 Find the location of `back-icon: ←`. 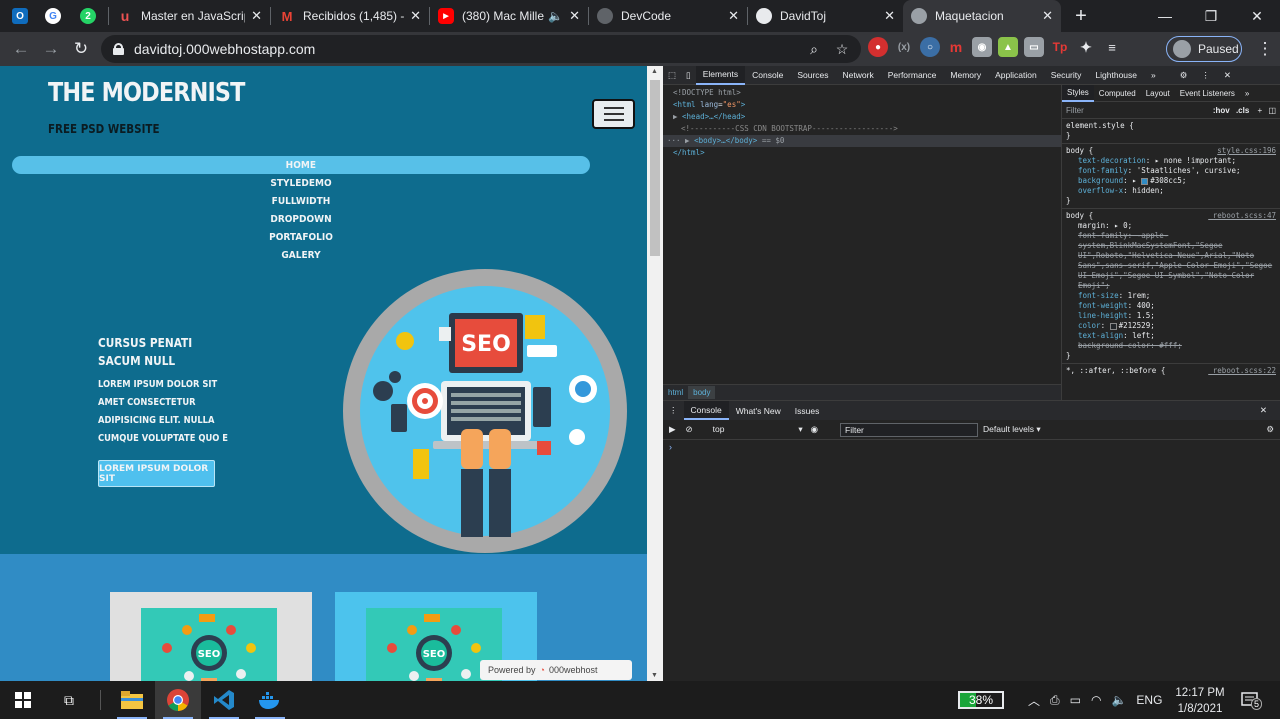

back-icon: ← is located at coordinates (21, 49).